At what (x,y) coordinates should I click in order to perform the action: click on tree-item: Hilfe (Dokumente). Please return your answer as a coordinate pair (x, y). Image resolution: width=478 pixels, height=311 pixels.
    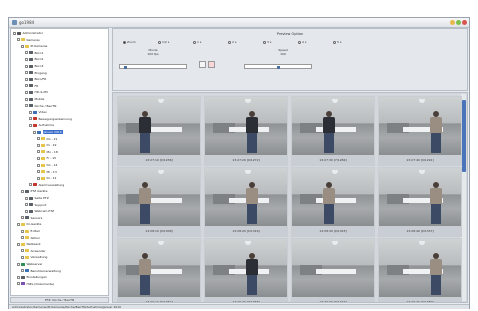
    Looking at the image, I should click on (35, 284).